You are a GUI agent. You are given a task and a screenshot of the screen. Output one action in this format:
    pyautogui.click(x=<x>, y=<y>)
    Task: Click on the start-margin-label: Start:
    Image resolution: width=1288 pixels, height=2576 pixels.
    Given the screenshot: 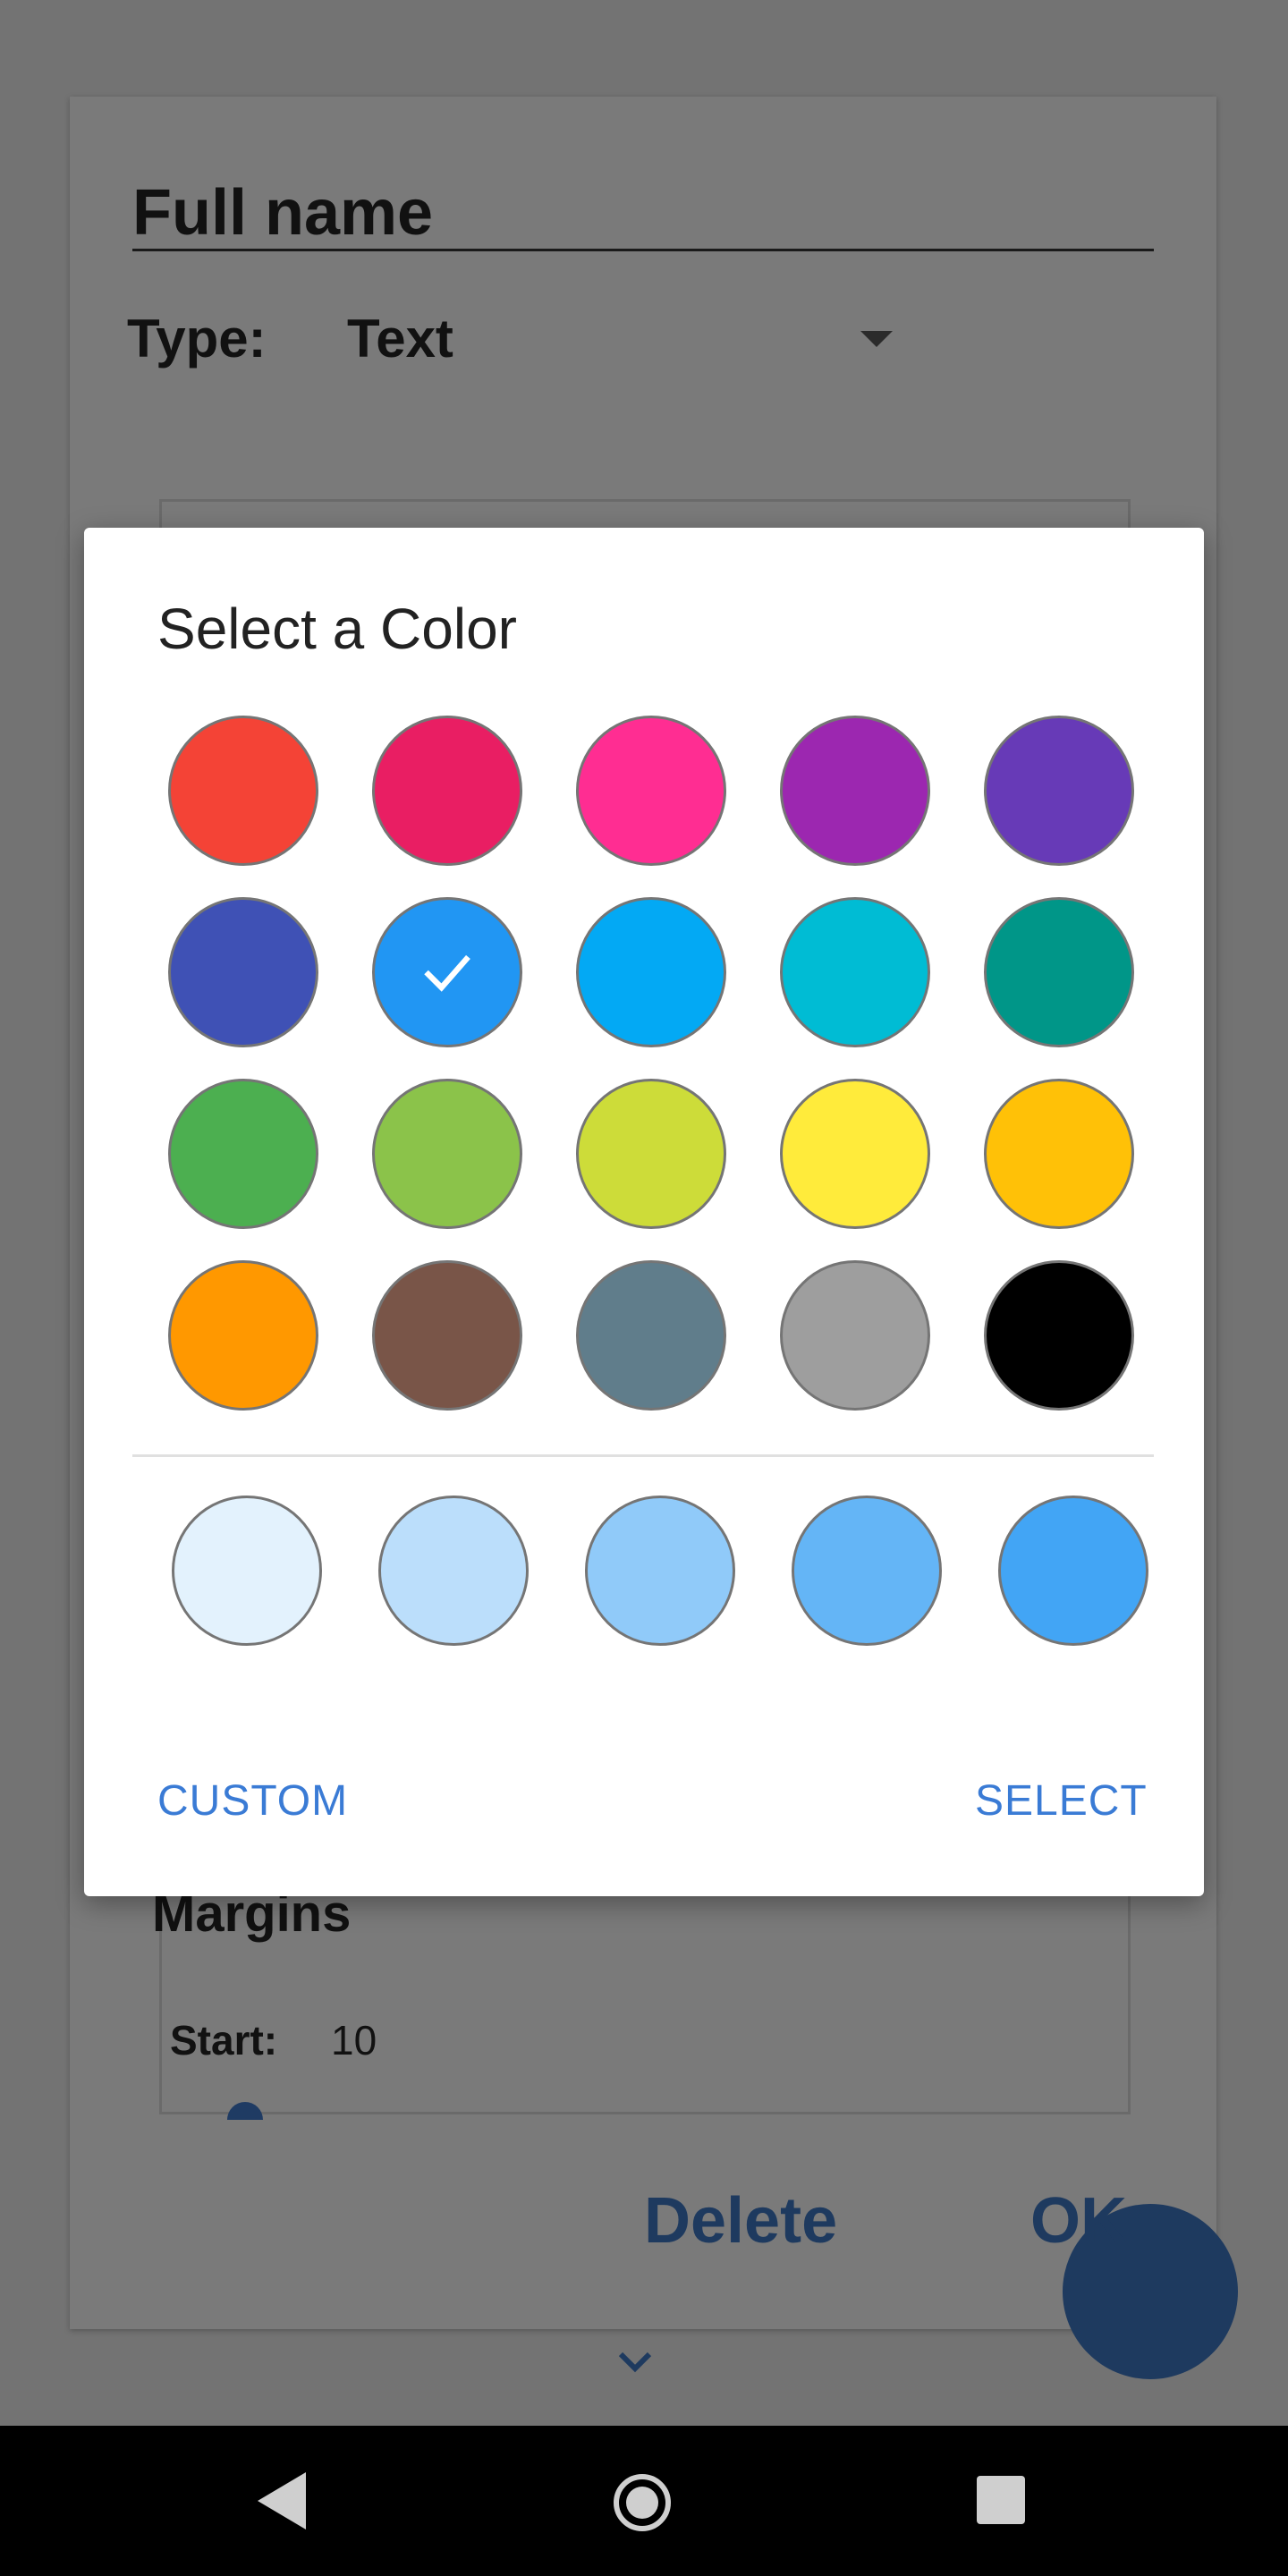 What is the action you would take?
    pyautogui.click(x=224, y=2040)
    